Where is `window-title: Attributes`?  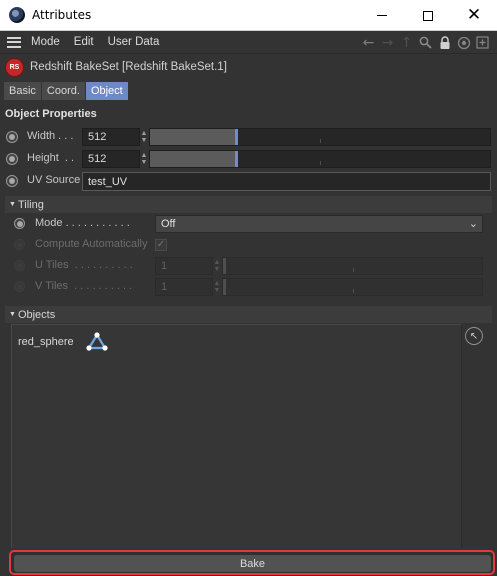 window-title: Attributes is located at coordinates (62, 15).